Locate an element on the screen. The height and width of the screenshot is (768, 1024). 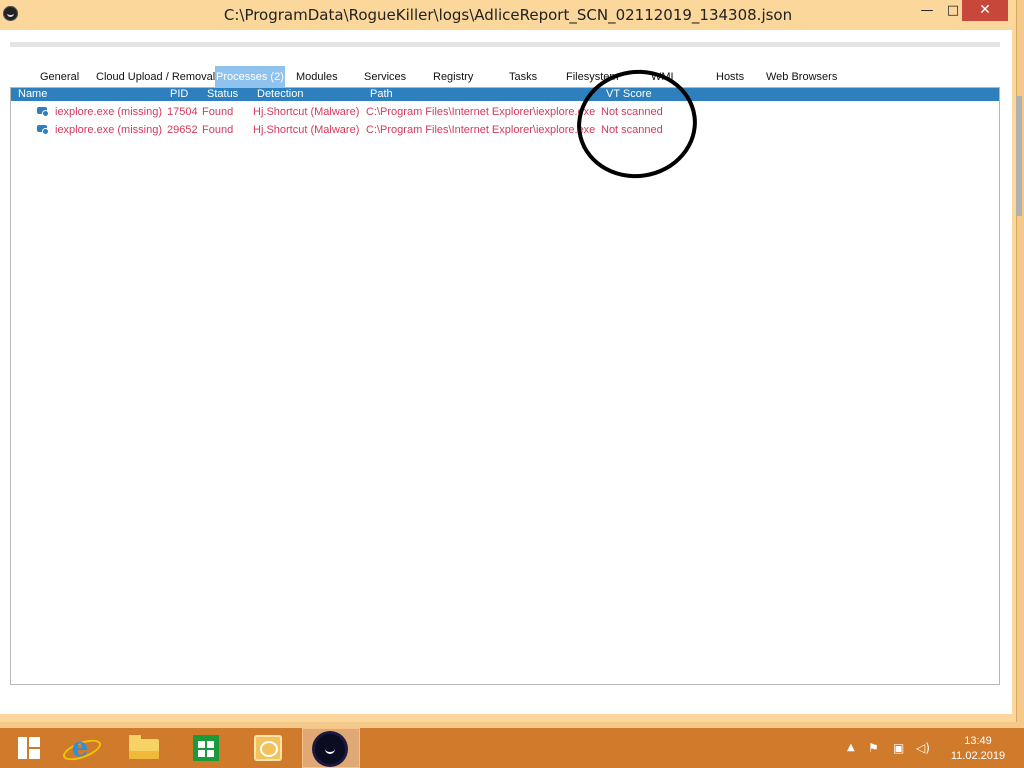
column-header-status: Status is located at coordinates (222, 94).